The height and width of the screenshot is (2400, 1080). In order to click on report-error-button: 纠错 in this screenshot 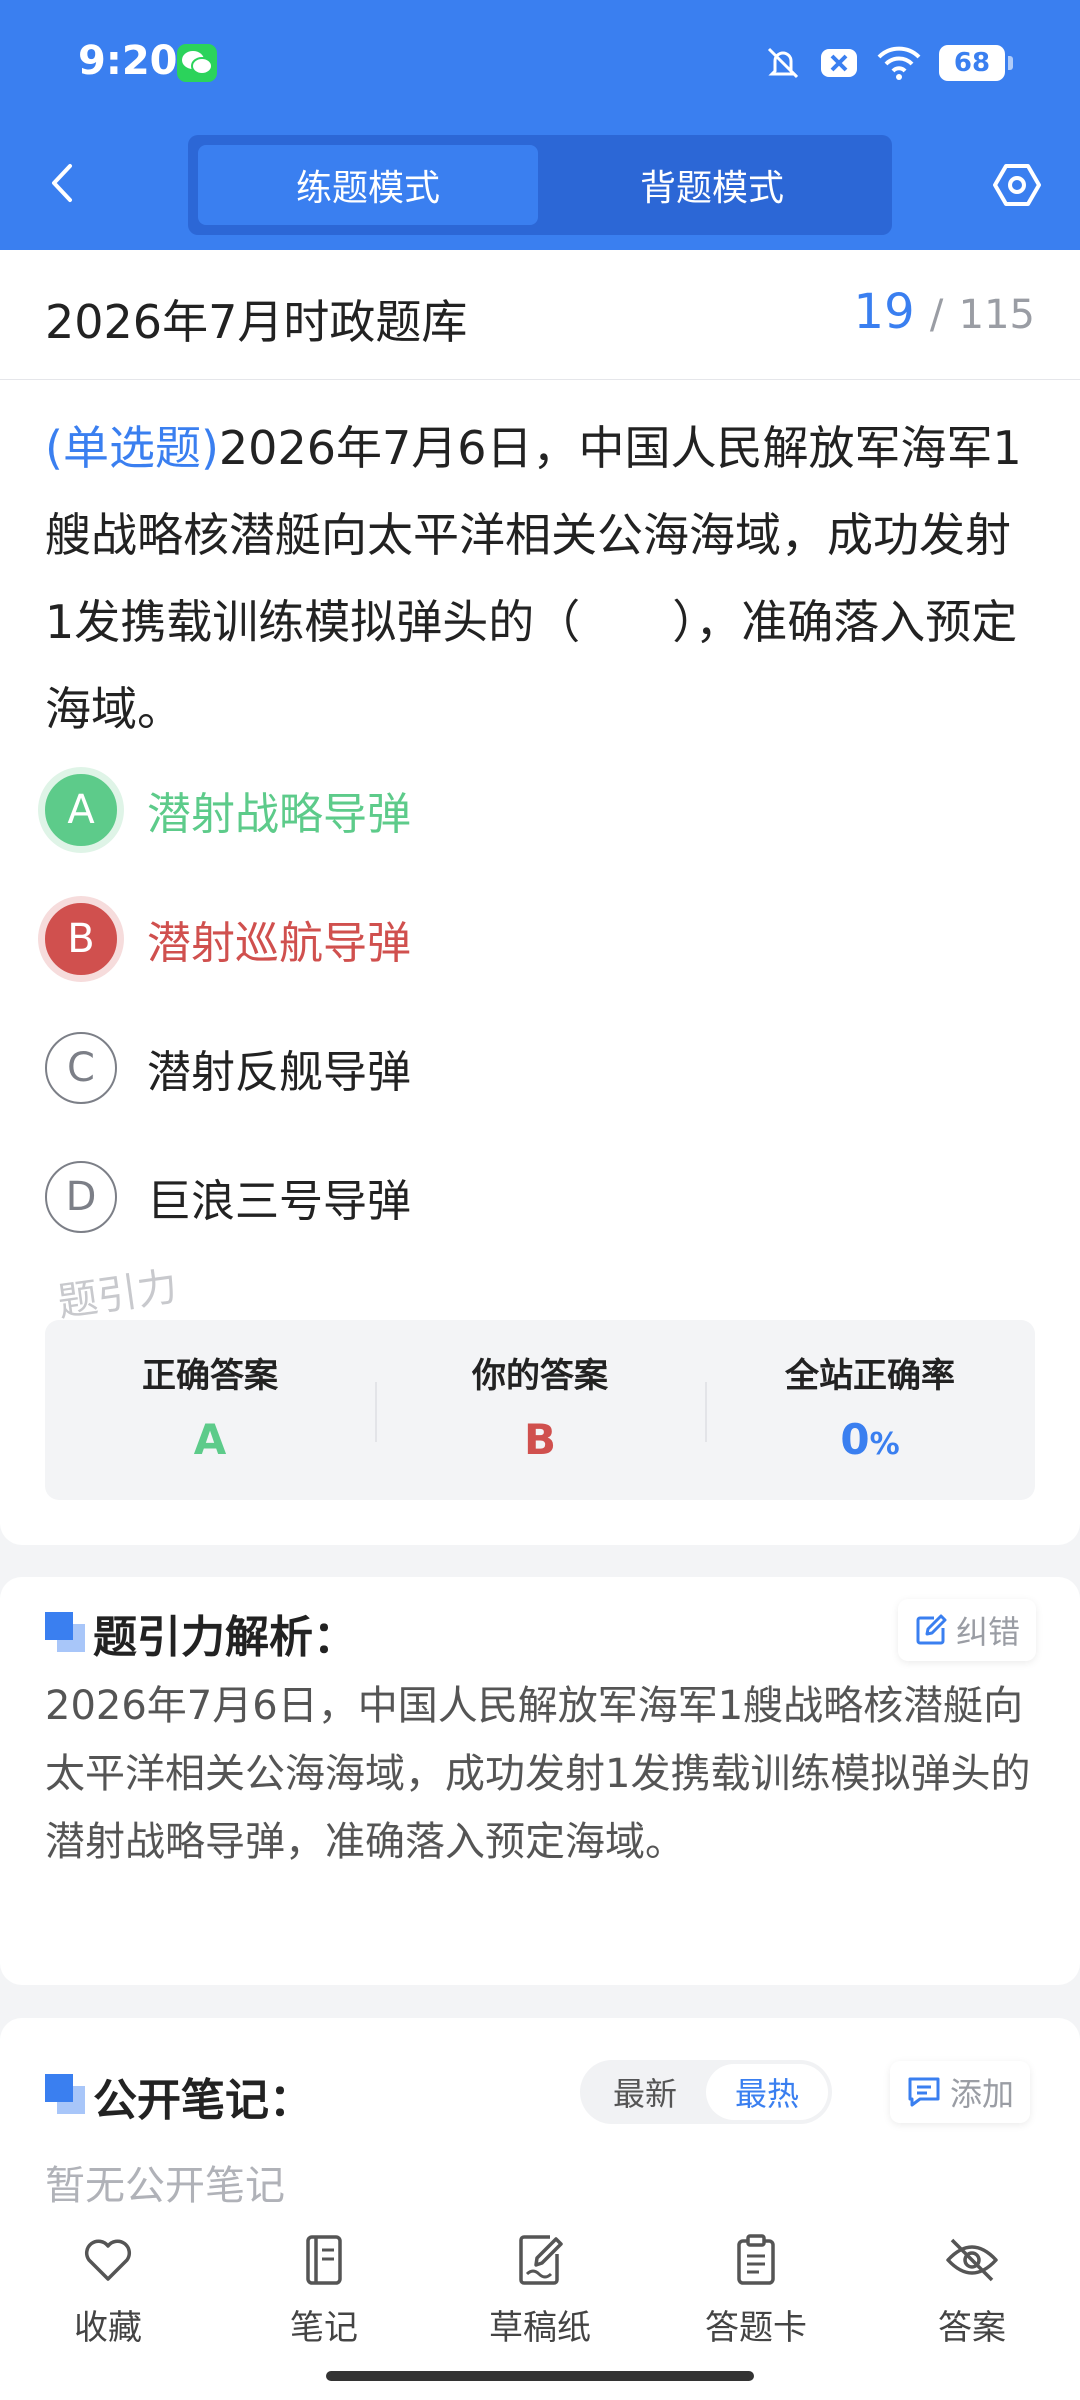, I will do `click(967, 1630)`.